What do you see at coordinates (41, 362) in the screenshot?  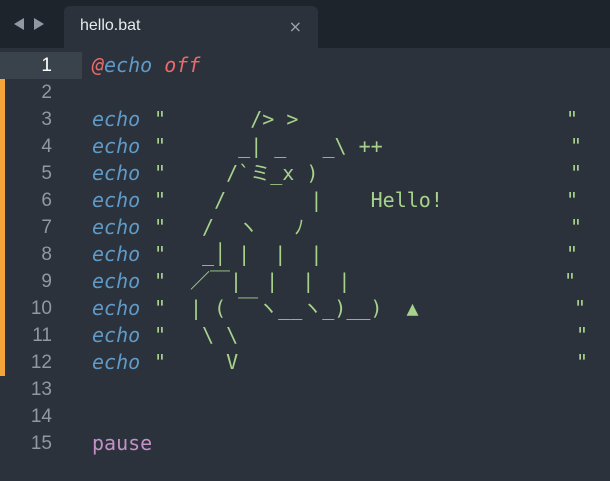 I see `line-number: 12` at bounding box center [41, 362].